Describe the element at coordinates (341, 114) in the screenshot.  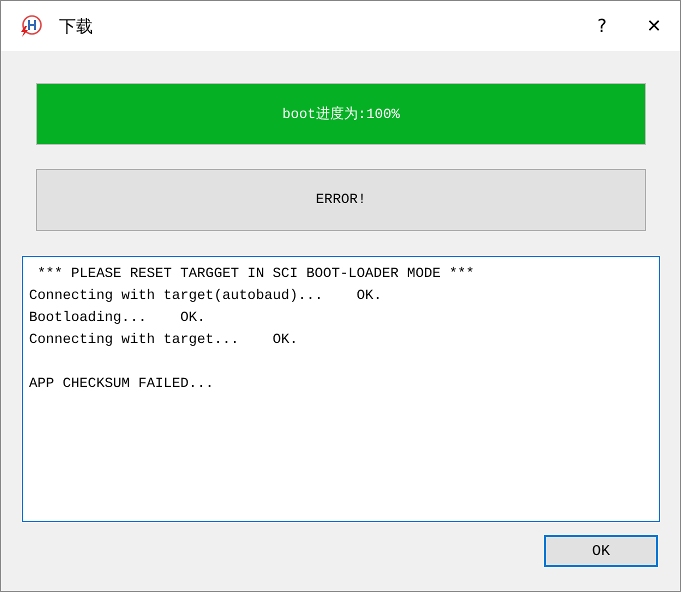
I see `progress-label: boot进度为:100%` at that location.